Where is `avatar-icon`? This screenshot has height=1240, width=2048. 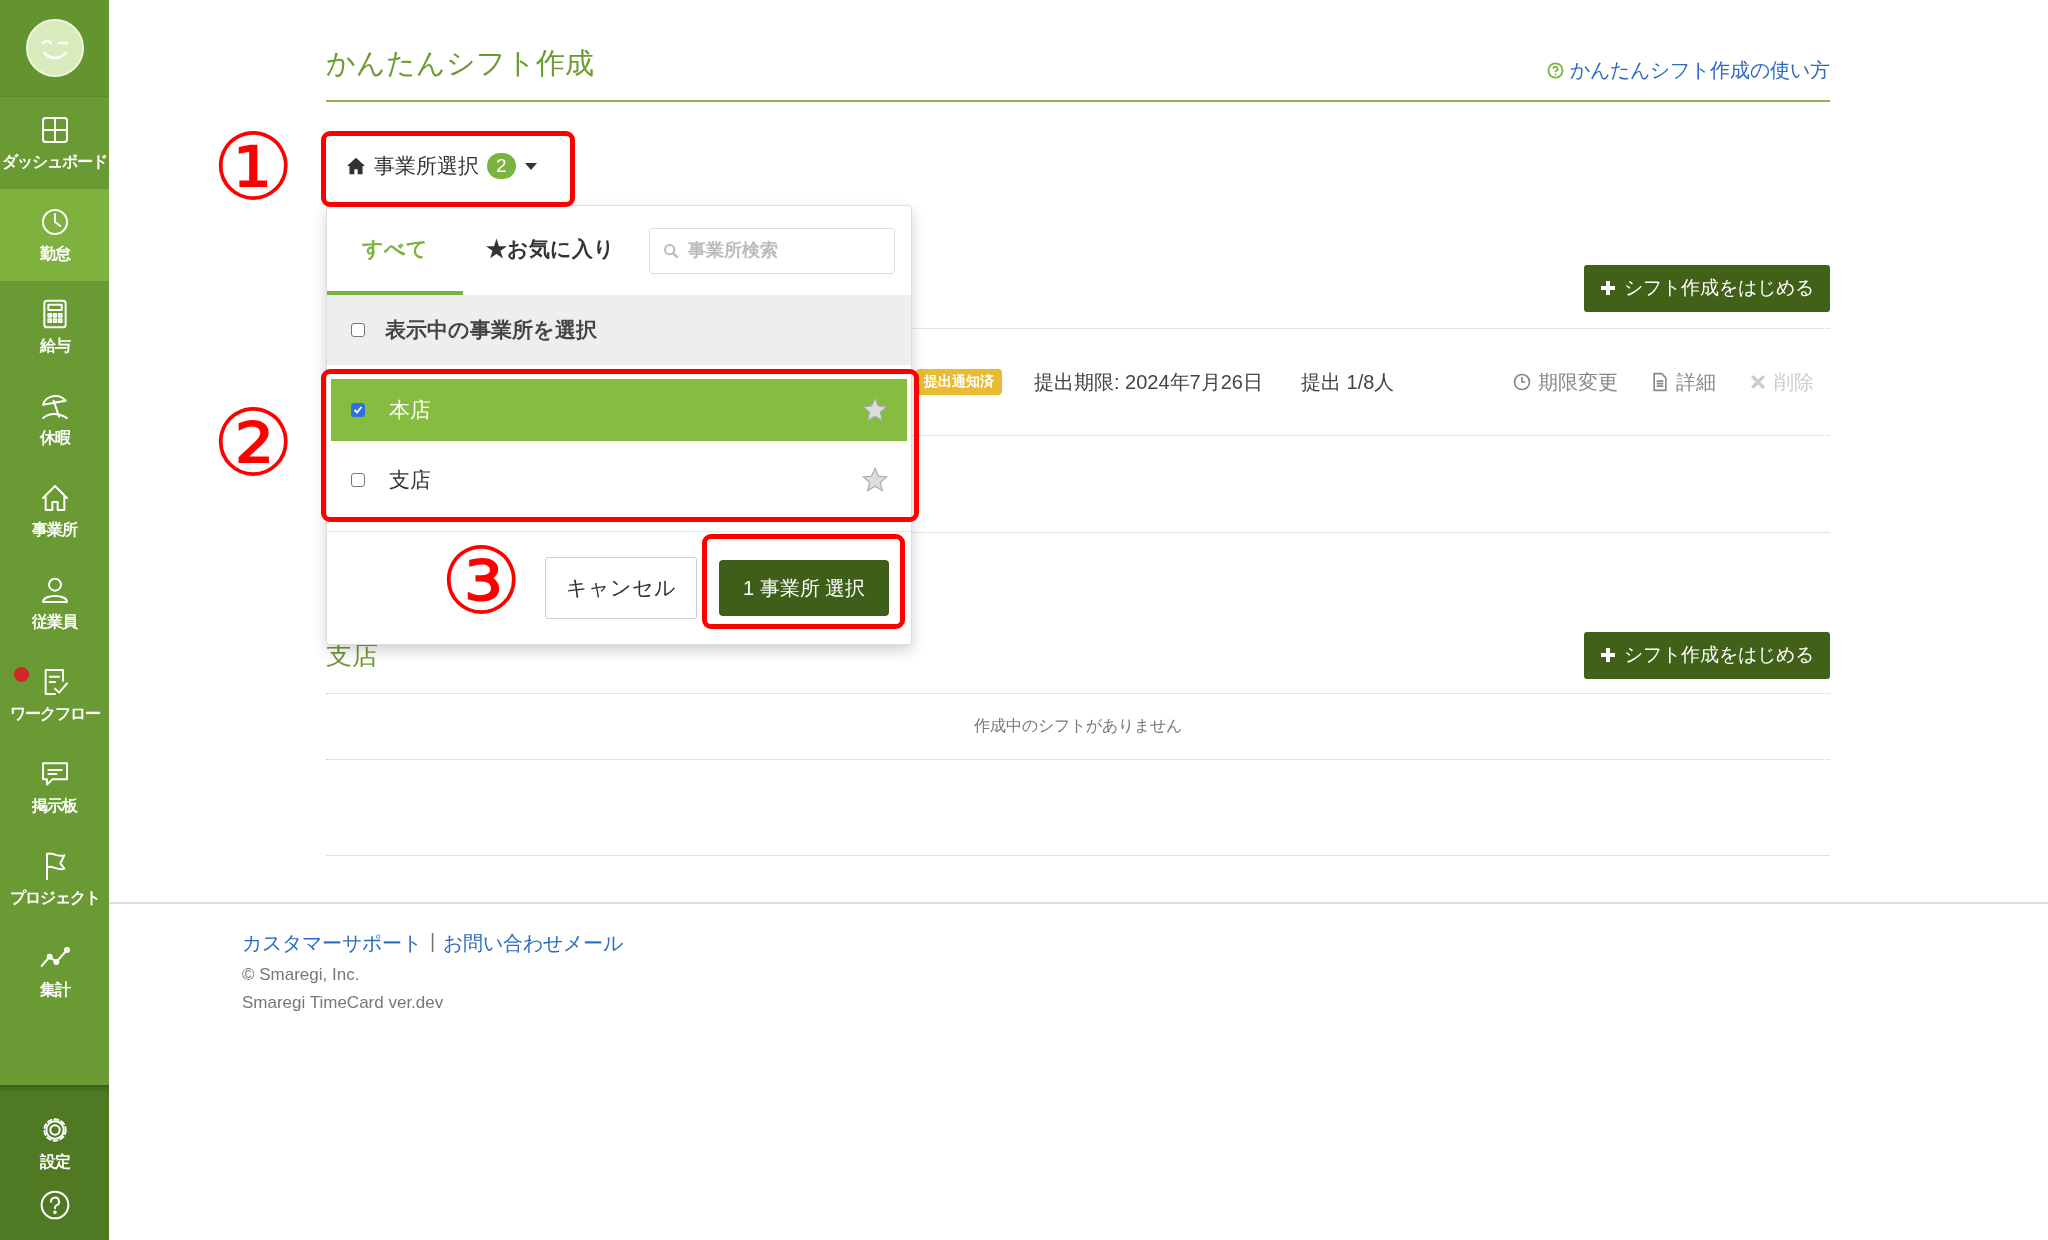 avatar-icon is located at coordinates (54, 48).